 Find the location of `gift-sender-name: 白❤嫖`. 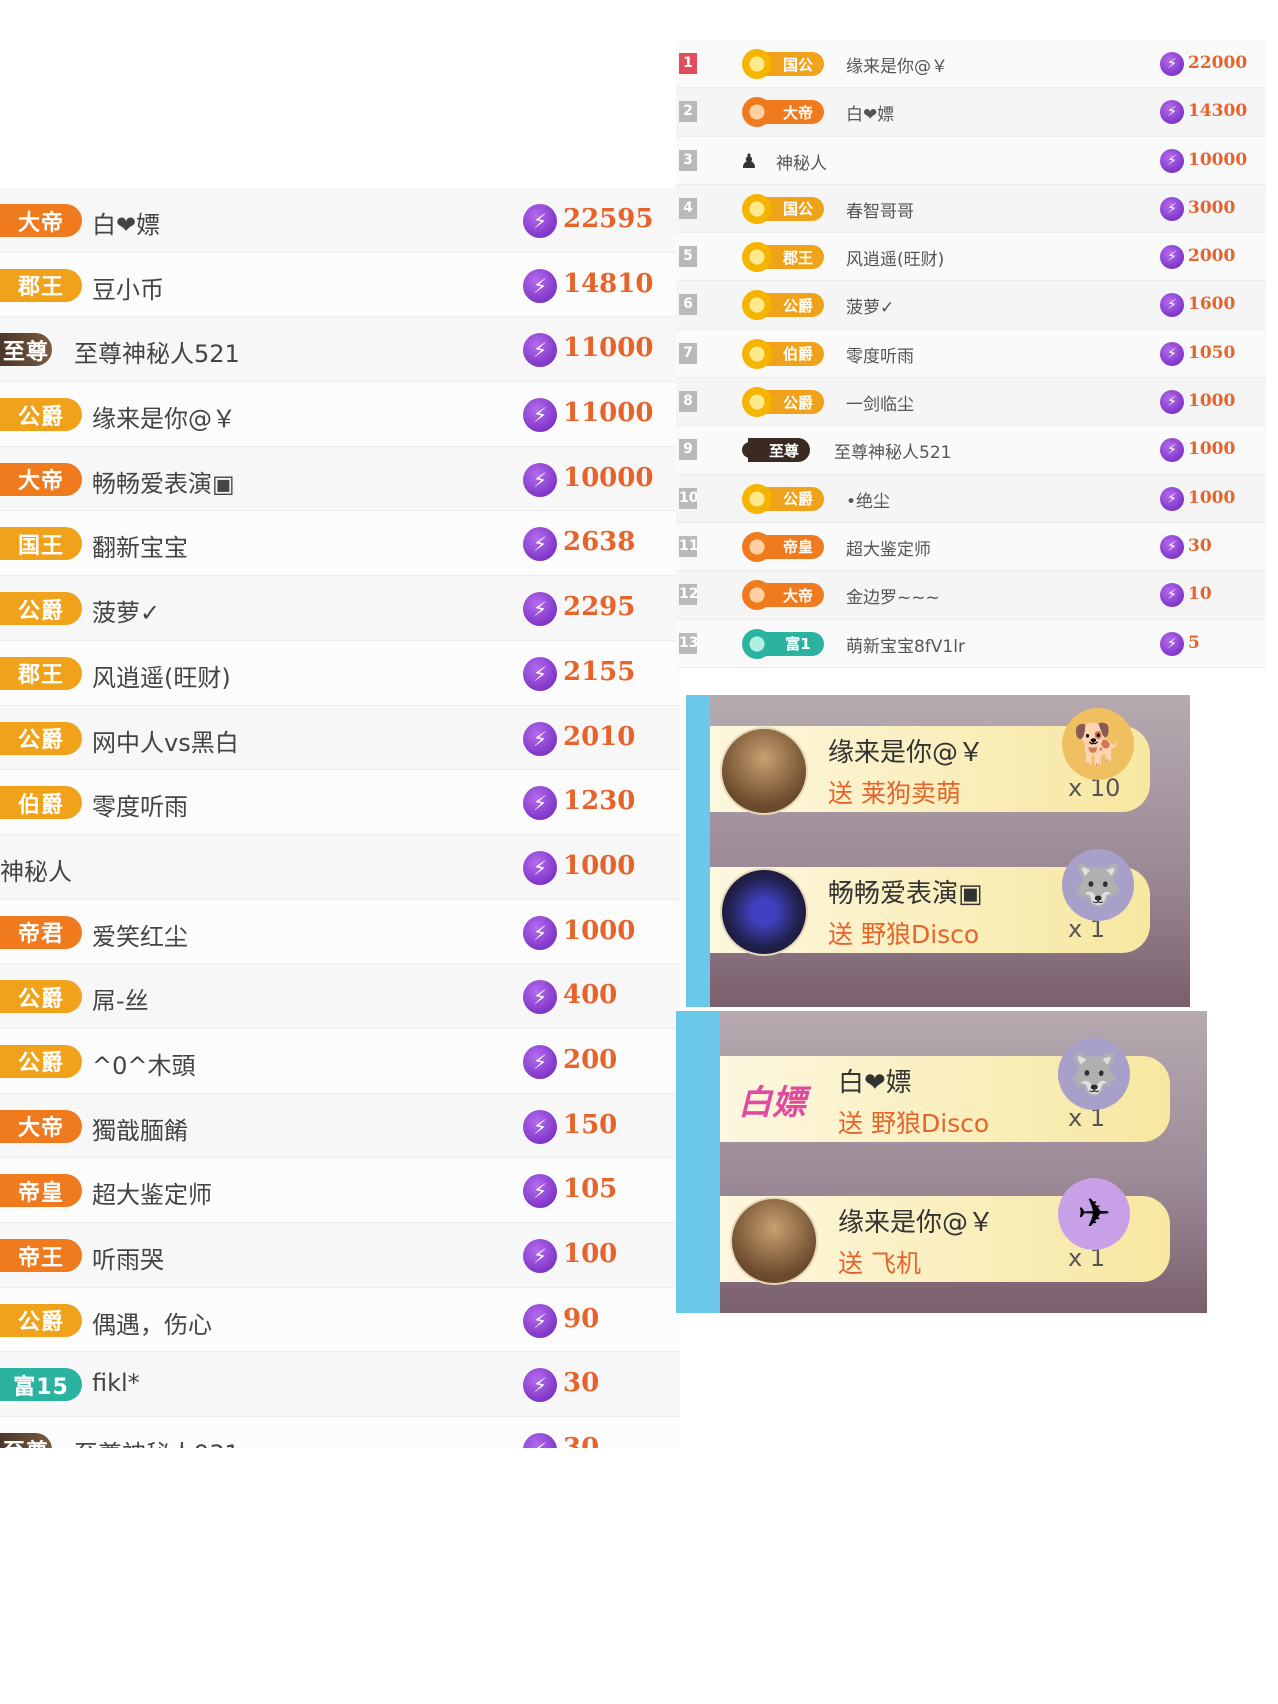

gift-sender-name: 白❤嫖 is located at coordinates (875, 1083).